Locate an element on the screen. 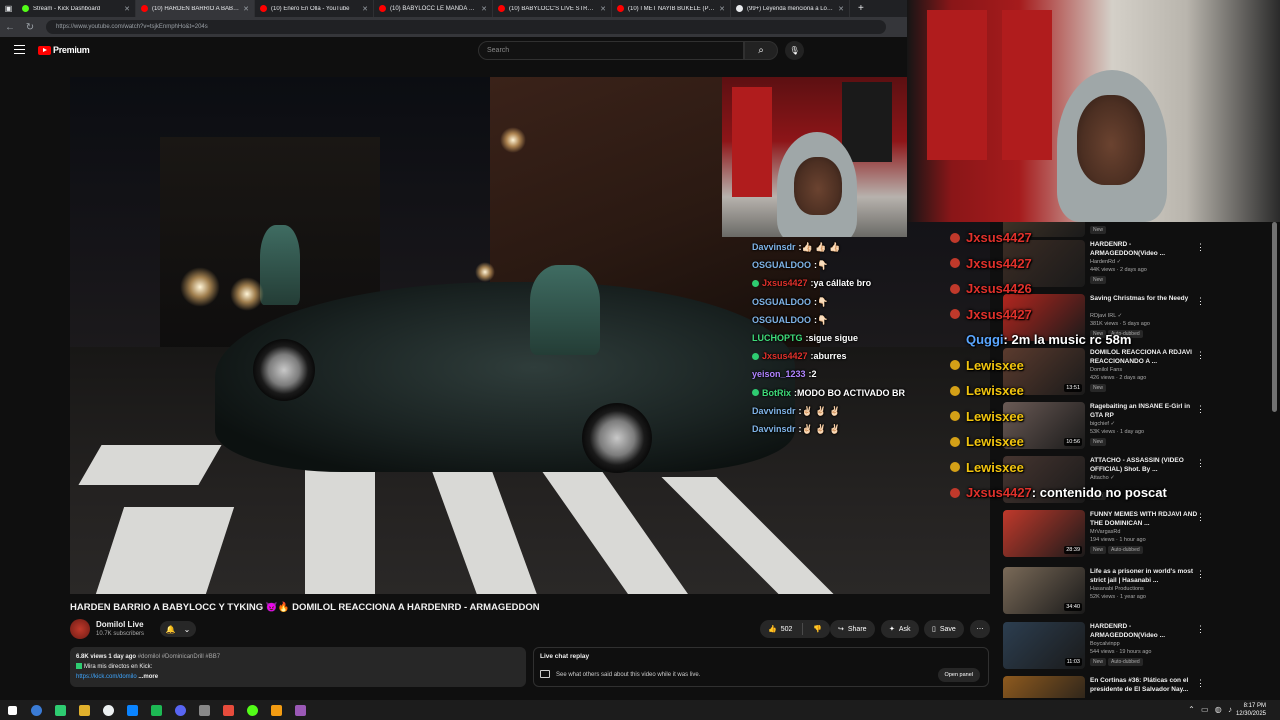 This screenshot has height=720, width=1280. recommended-video-channel: Hasanabi Productions is located at coordinates (1117, 589).